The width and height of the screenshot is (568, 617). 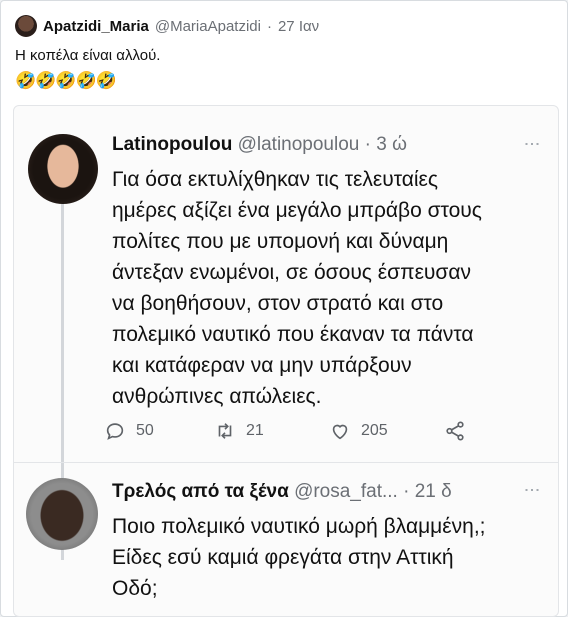 What do you see at coordinates (374, 430) in the screenshot?
I see `like-count: 205` at bounding box center [374, 430].